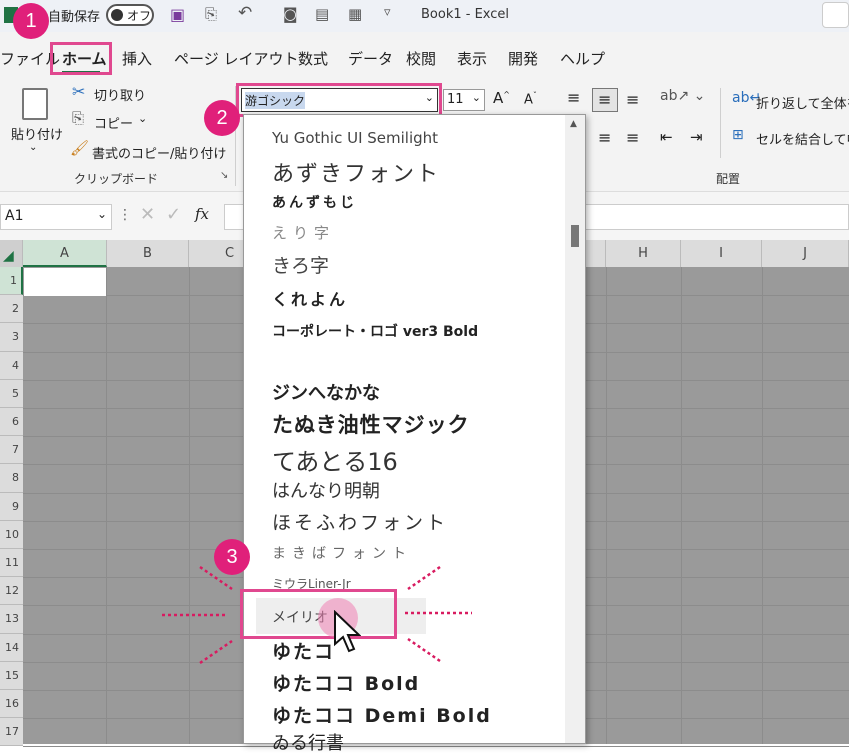 The width and height of the screenshot is (849, 755). What do you see at coordinates (335, 459) in the screenshot?
I see `font-item-teatoru: てあとる16` at bounding box center [335, 459].